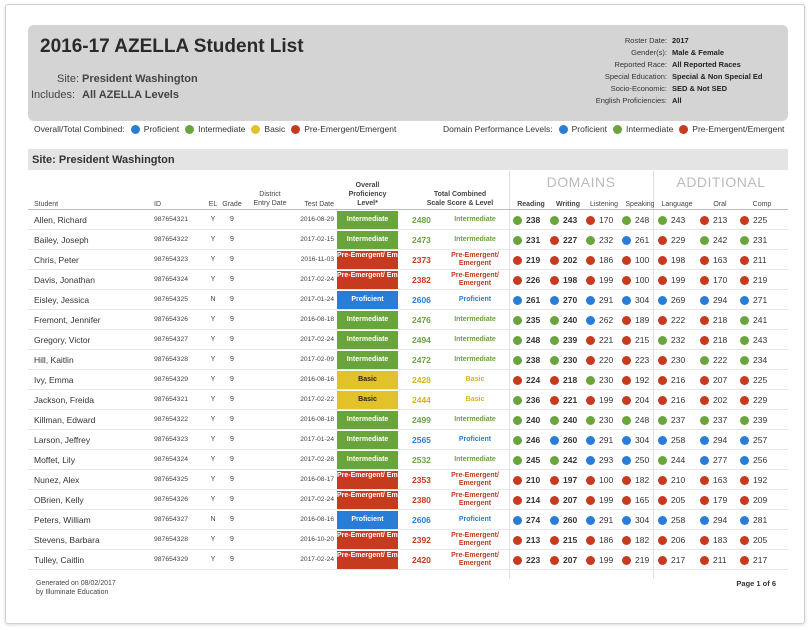 The width and height of the screenshot is (811, 630). I want to click on legend-item: Pre-Emergent/Emergent, so click(343, 129).